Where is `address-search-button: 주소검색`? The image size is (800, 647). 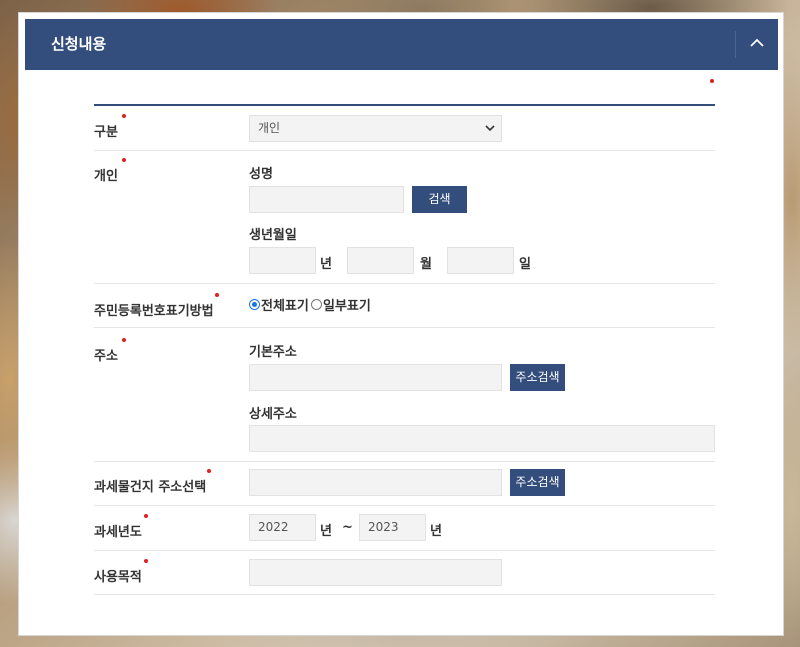
address-search-button: 주소검색 is located at coordinates (537, 377).